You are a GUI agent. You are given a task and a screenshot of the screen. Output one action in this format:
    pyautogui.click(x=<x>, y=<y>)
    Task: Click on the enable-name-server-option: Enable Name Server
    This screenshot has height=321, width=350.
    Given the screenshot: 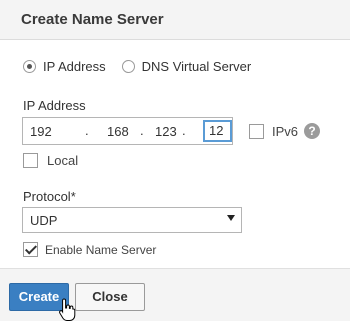 What is the action you would take?
    pyautogui.click(x=89, y=249)
    